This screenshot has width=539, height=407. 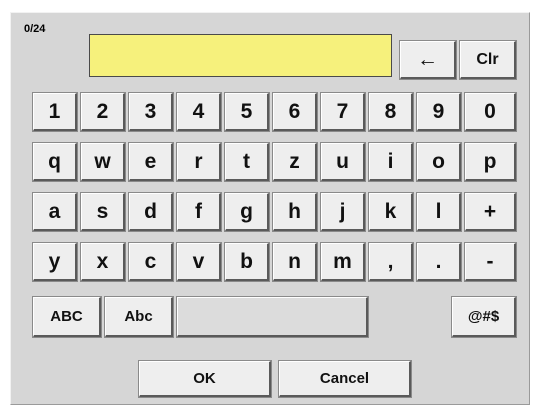 I want to click on key-c: c, so click(x=151, y=262).